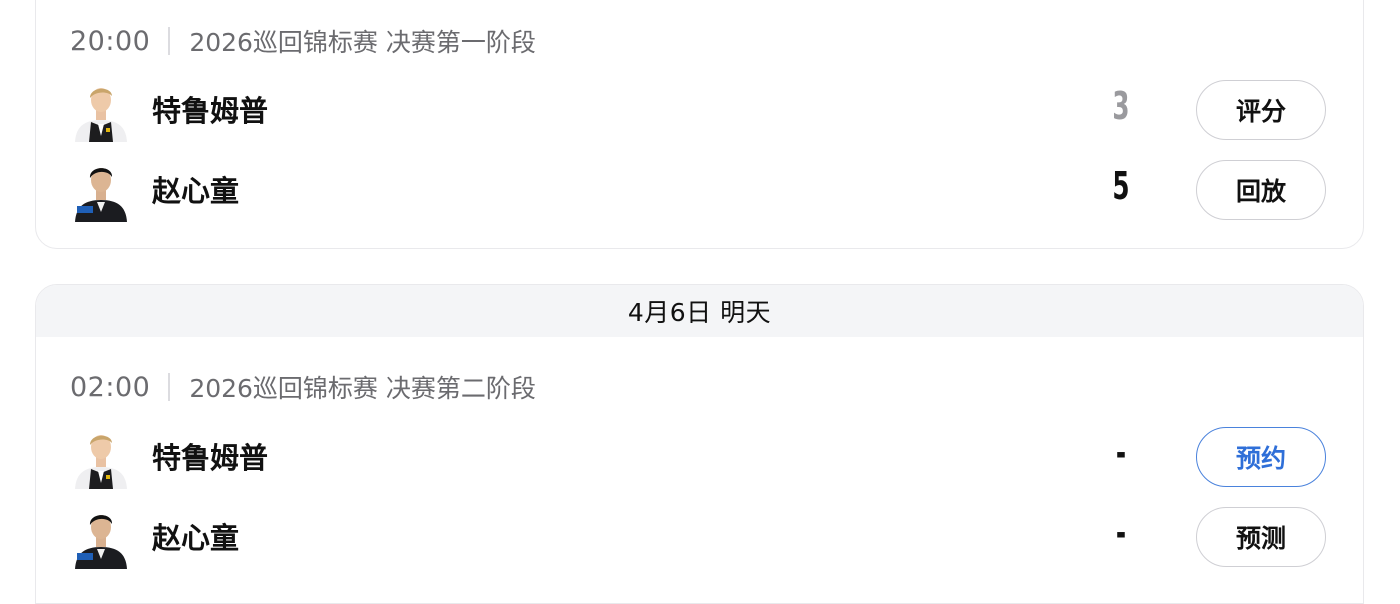  What do you see at coordinates (699, 311) in the screenshot?
I see `date-header: 4月6日 明天` at bounding box center [699, 311].